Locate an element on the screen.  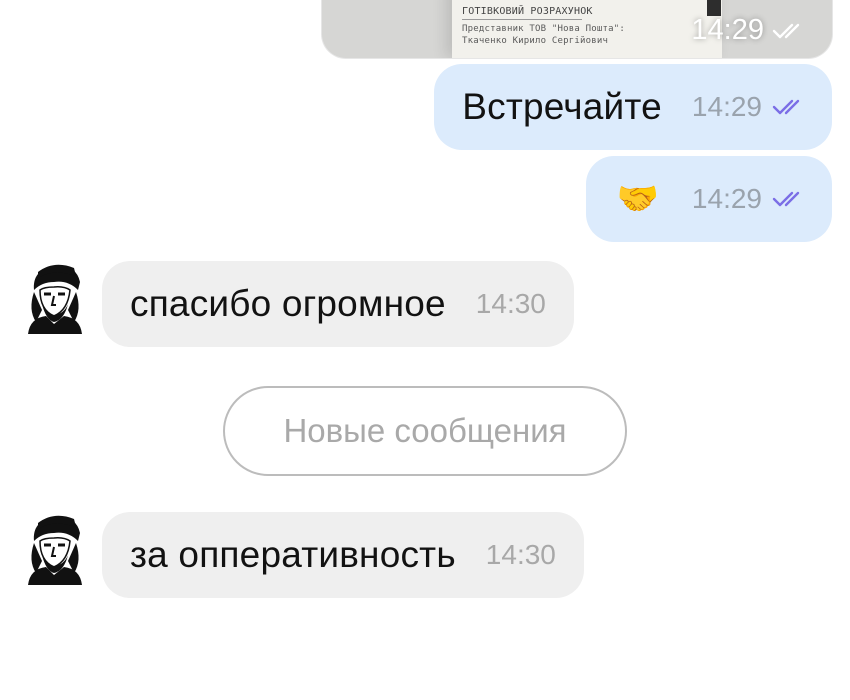
message-text: спасибо огромное is located at coordinates (288, 303).